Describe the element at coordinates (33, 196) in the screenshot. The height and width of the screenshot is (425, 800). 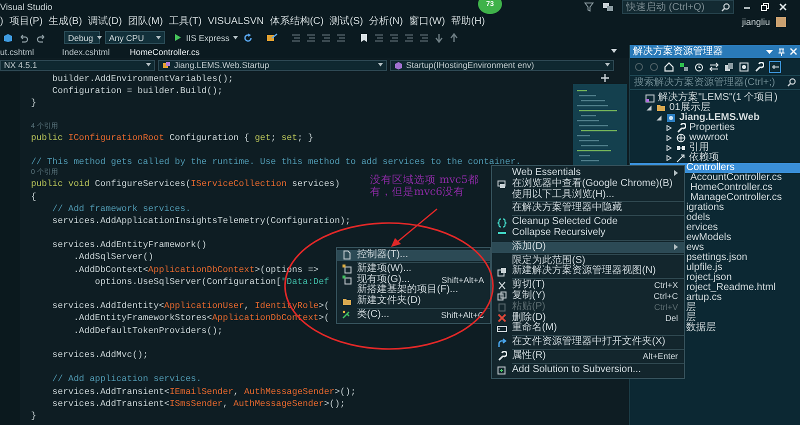
I see `code-line: {` at that location.